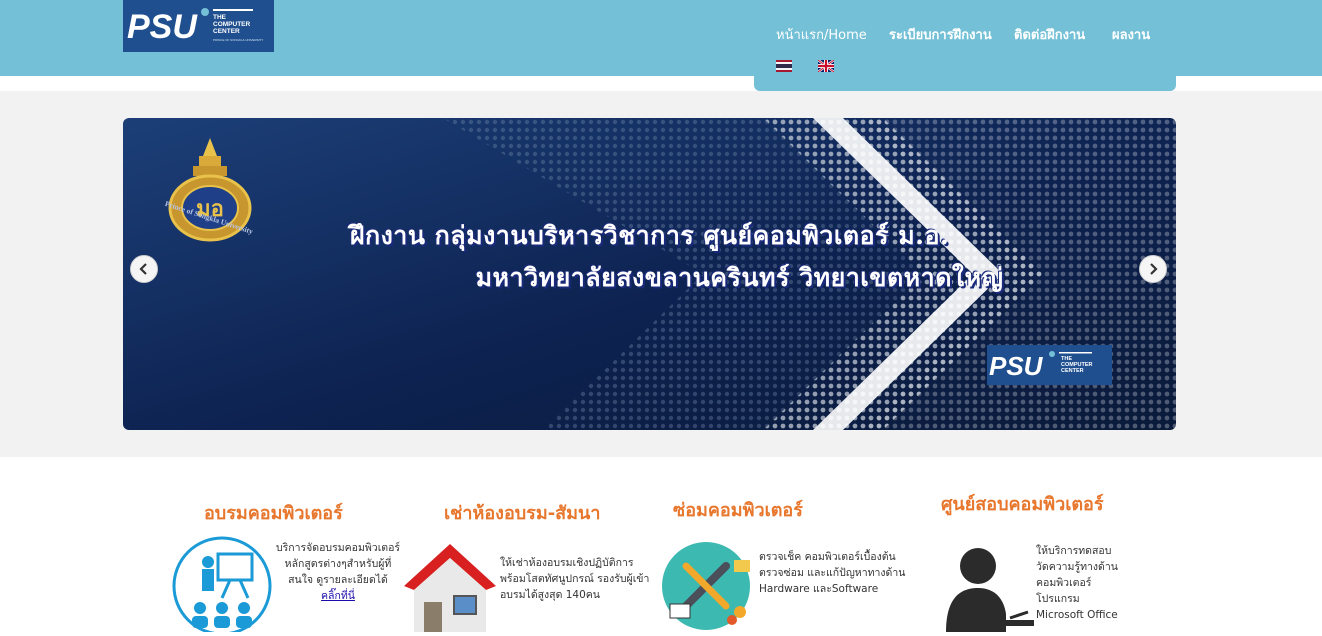  Describe the element at coordinates (222, 584) in the screenshot. I see `training-presentation-icon` at that location.